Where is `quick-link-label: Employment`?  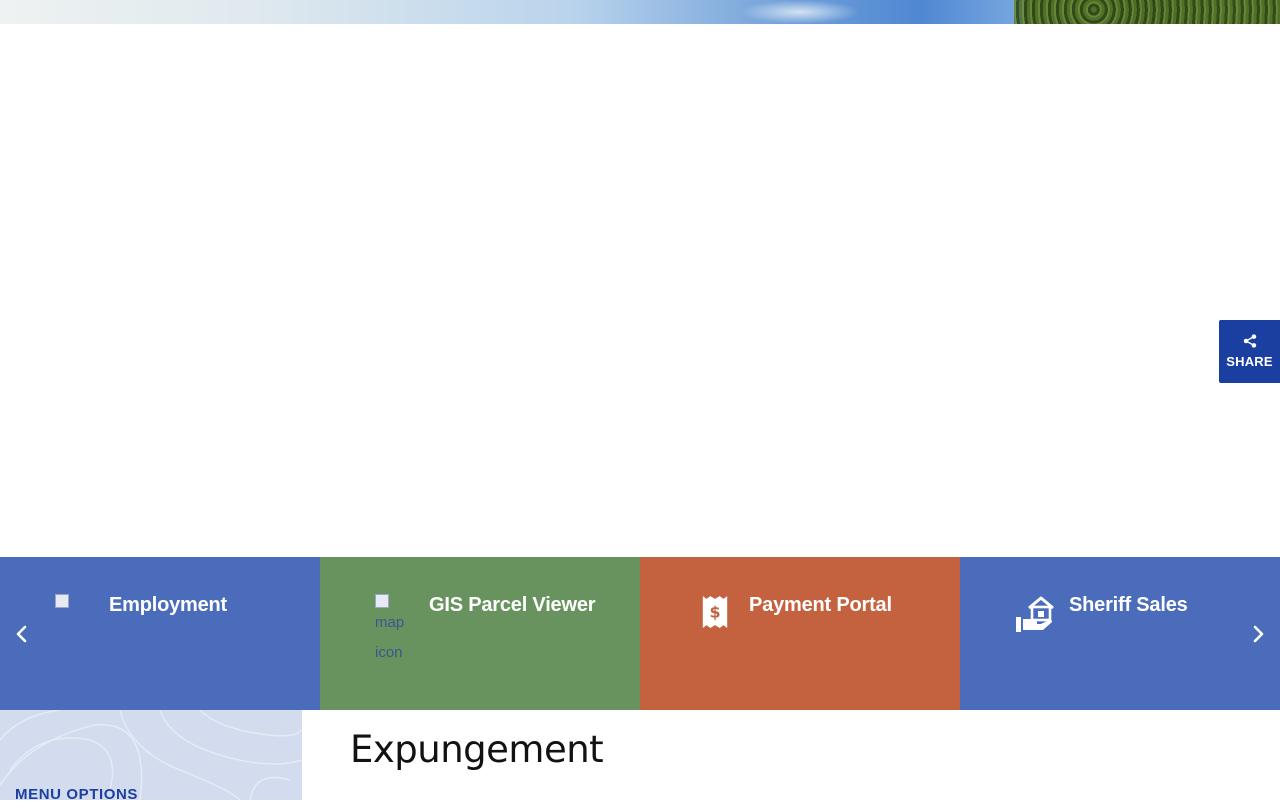 quick-link-label: Employment is located at coordinates (168, 605).